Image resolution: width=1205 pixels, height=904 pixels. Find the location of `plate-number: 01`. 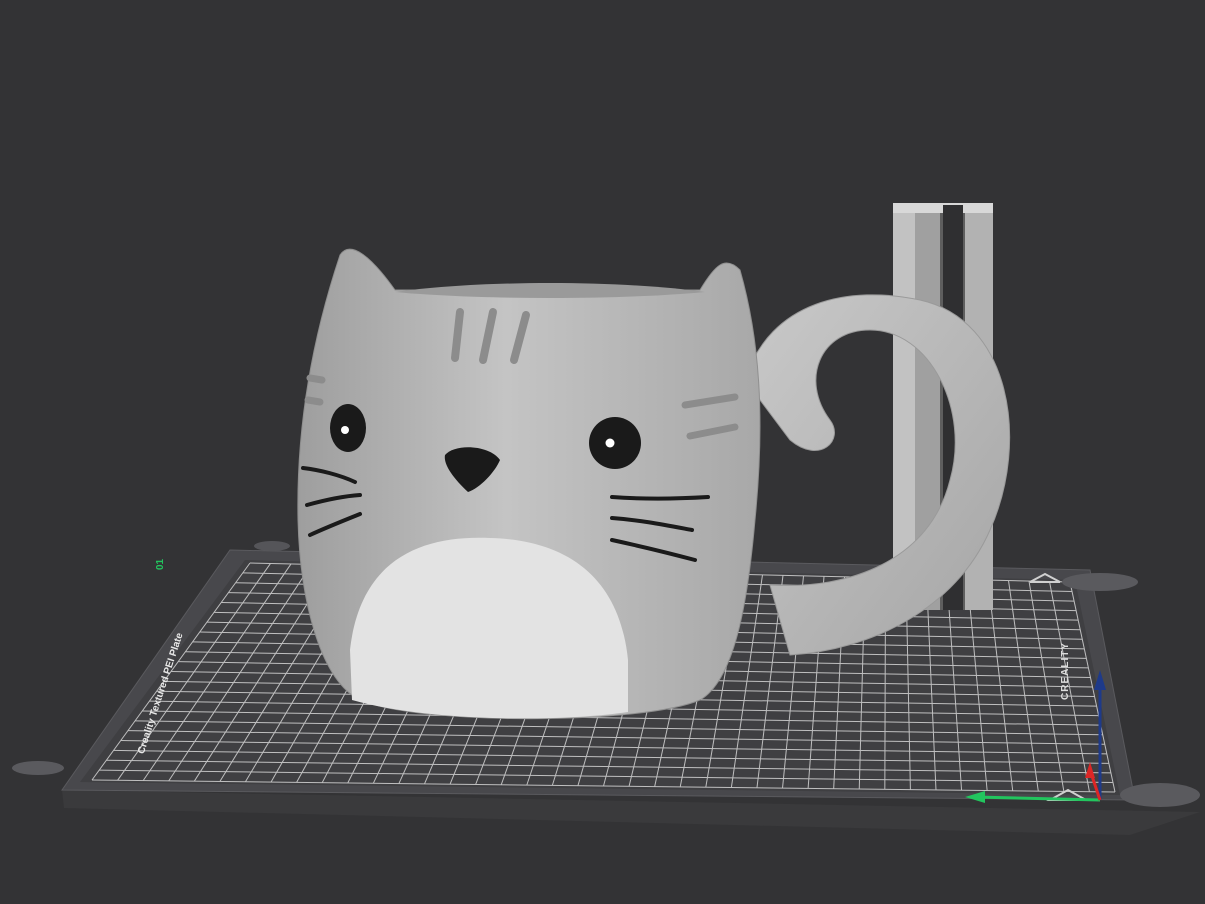

plate-number: 01 is located at coordinates (160, 564).